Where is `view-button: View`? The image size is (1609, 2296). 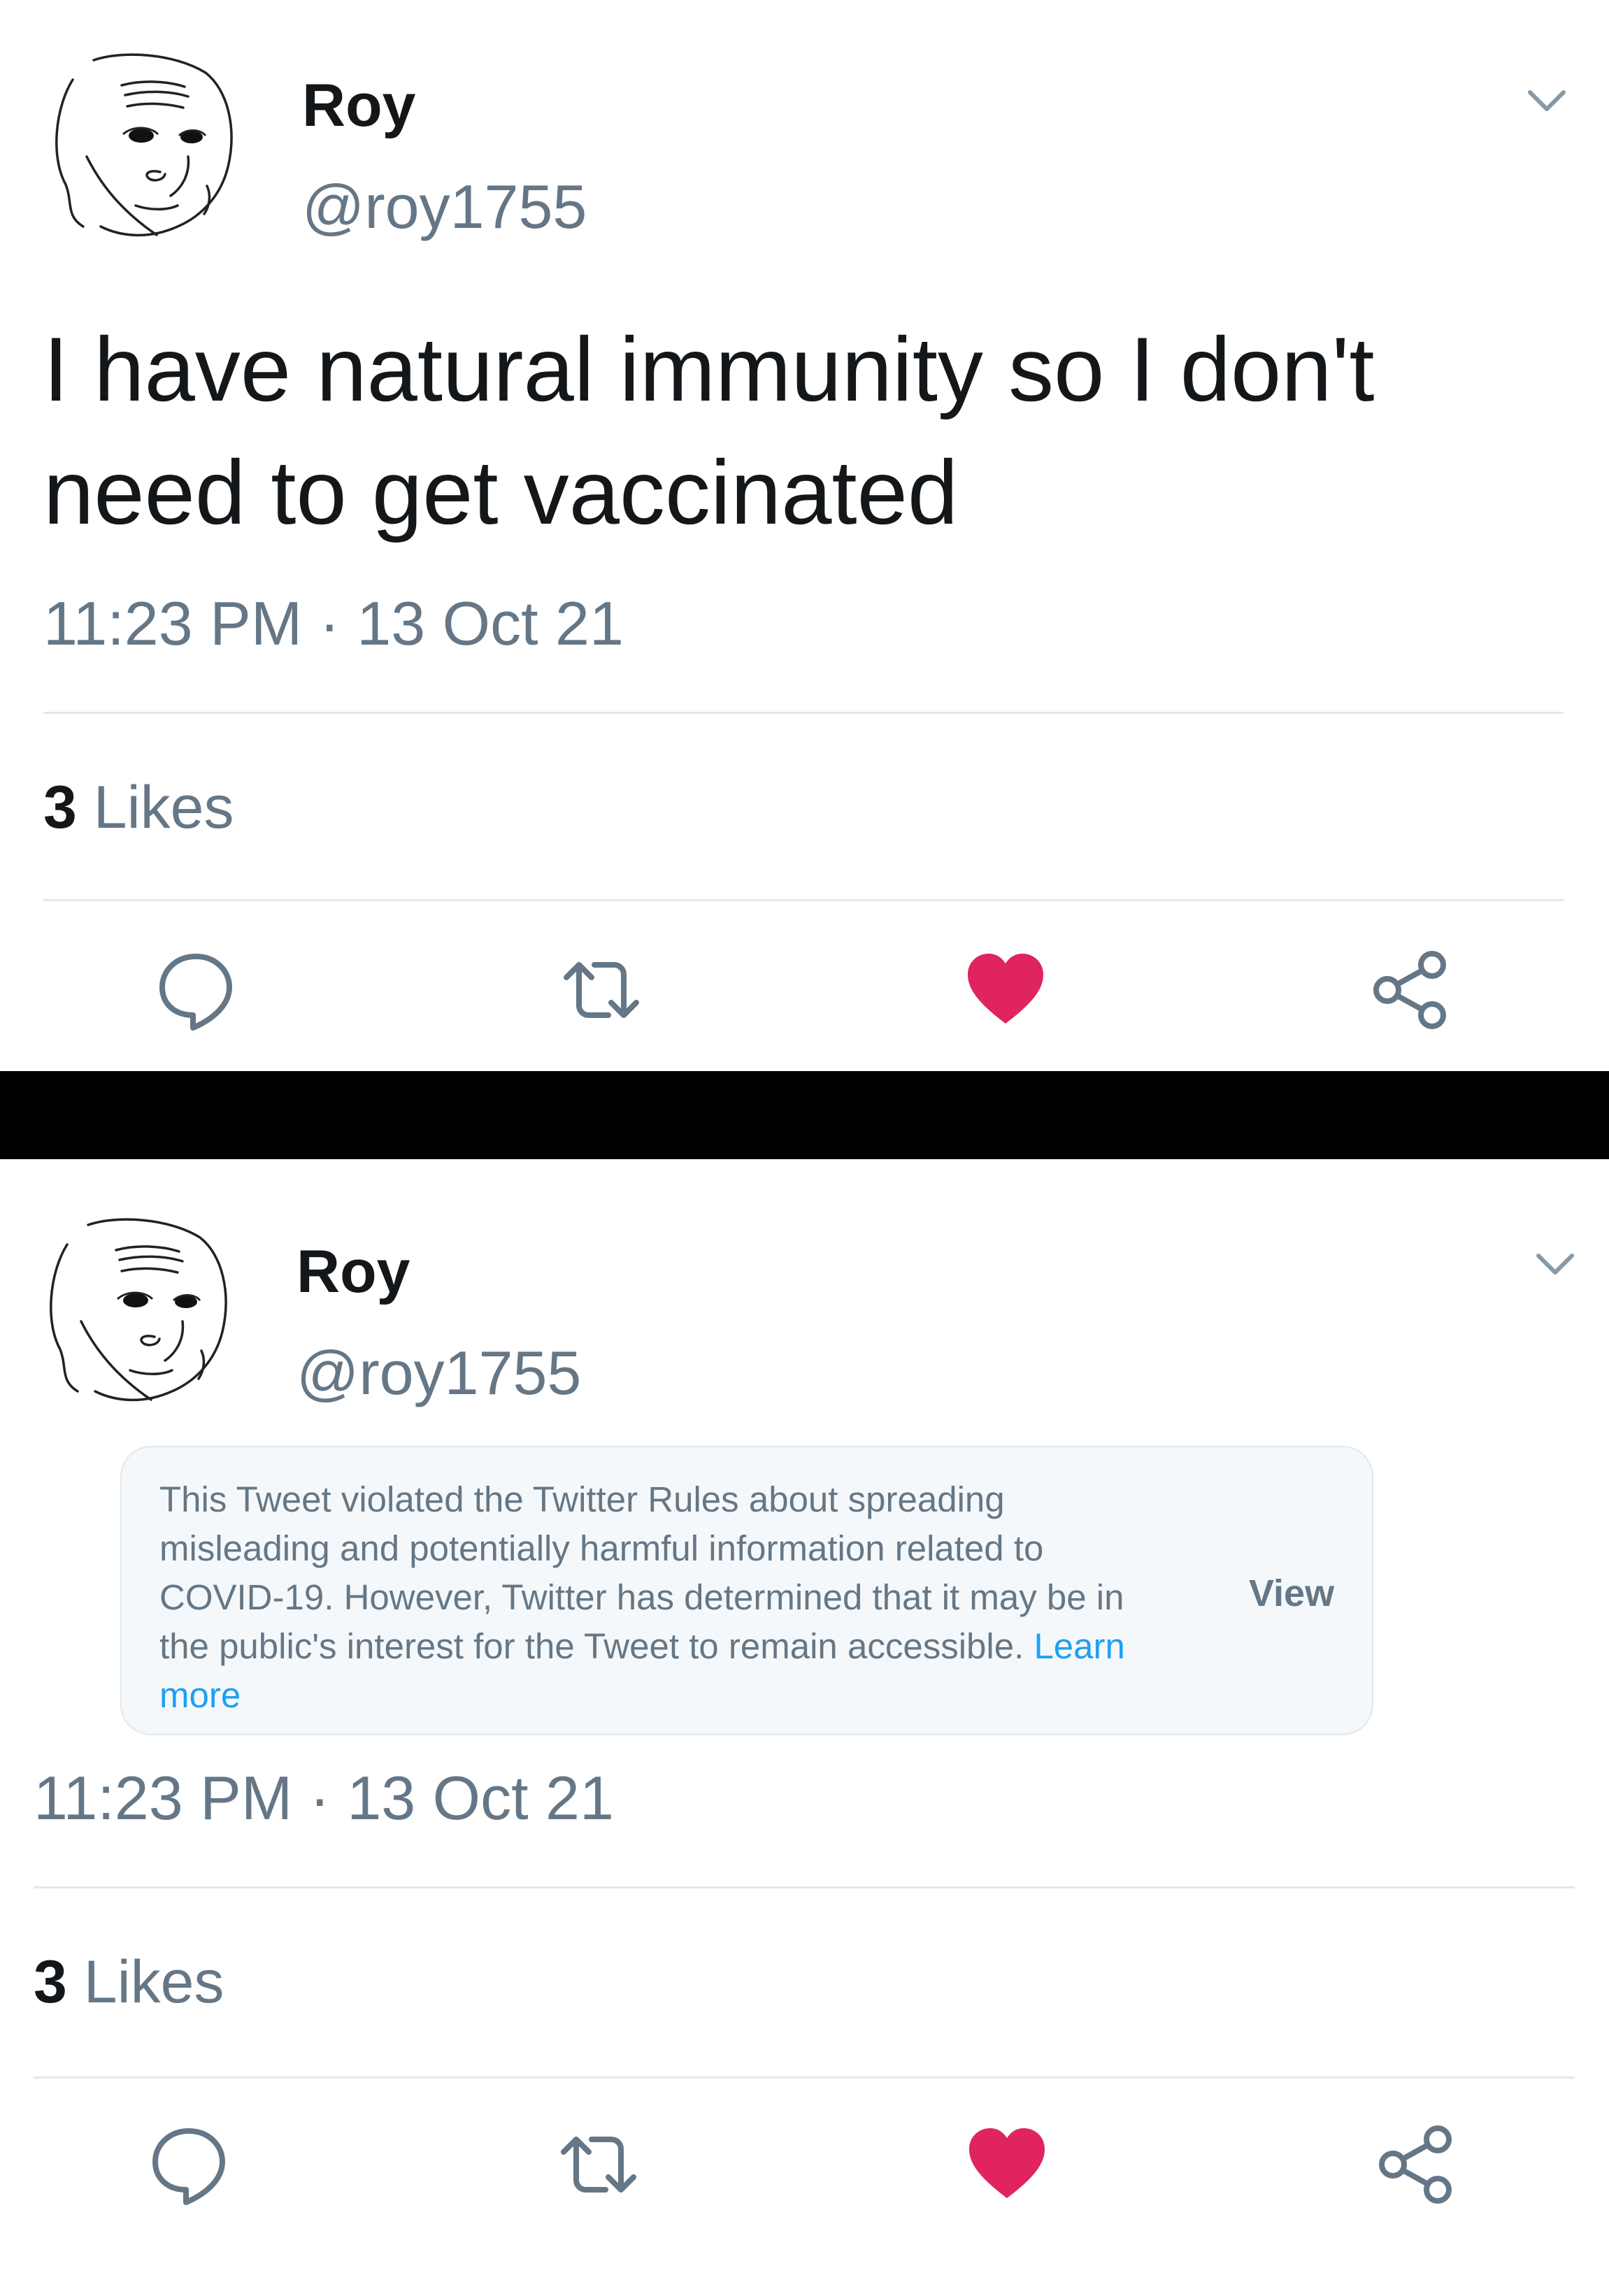
view-button: View is located at coordinates (1291, 1593).